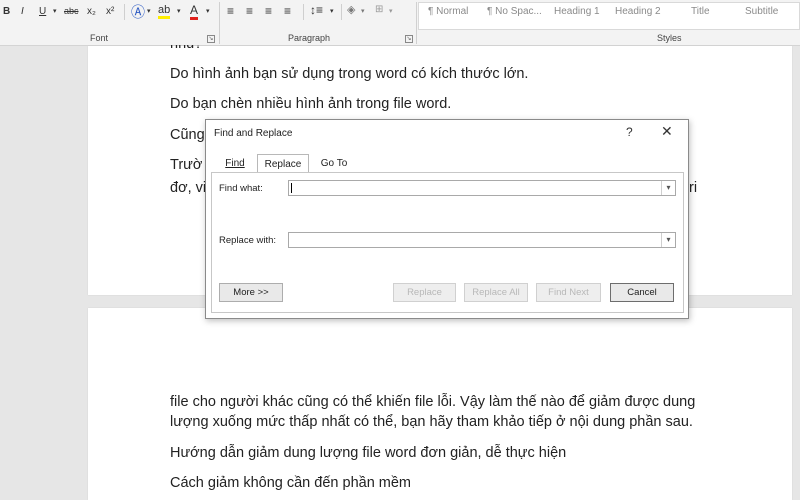 This screenshot has height=500, width=800. What do you see at coordinates (700, 11) in the screenshot?
I see `style-title: Title` at bounding box center [700, 11].